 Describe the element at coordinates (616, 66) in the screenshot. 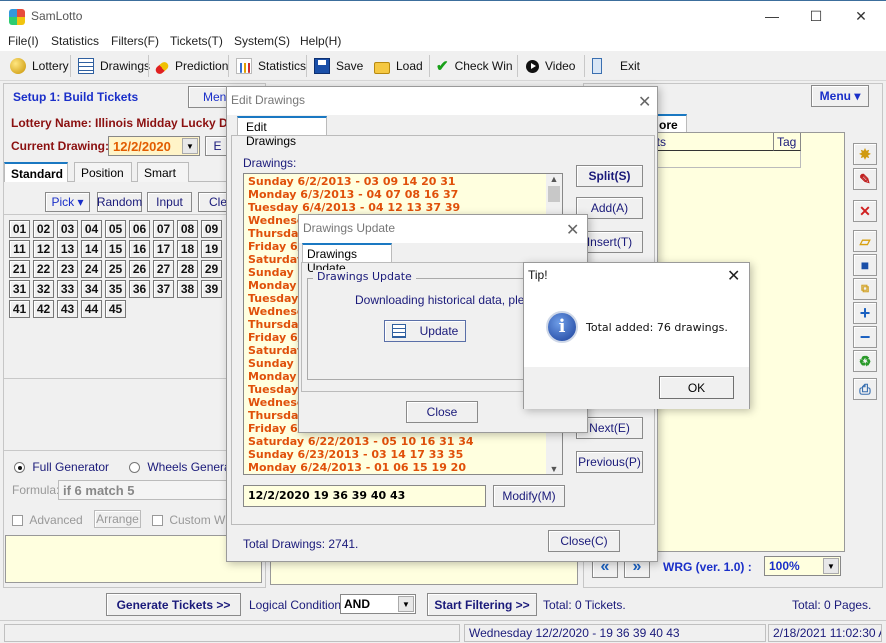

I see `toolbar-exit-button: Exit` at that location.